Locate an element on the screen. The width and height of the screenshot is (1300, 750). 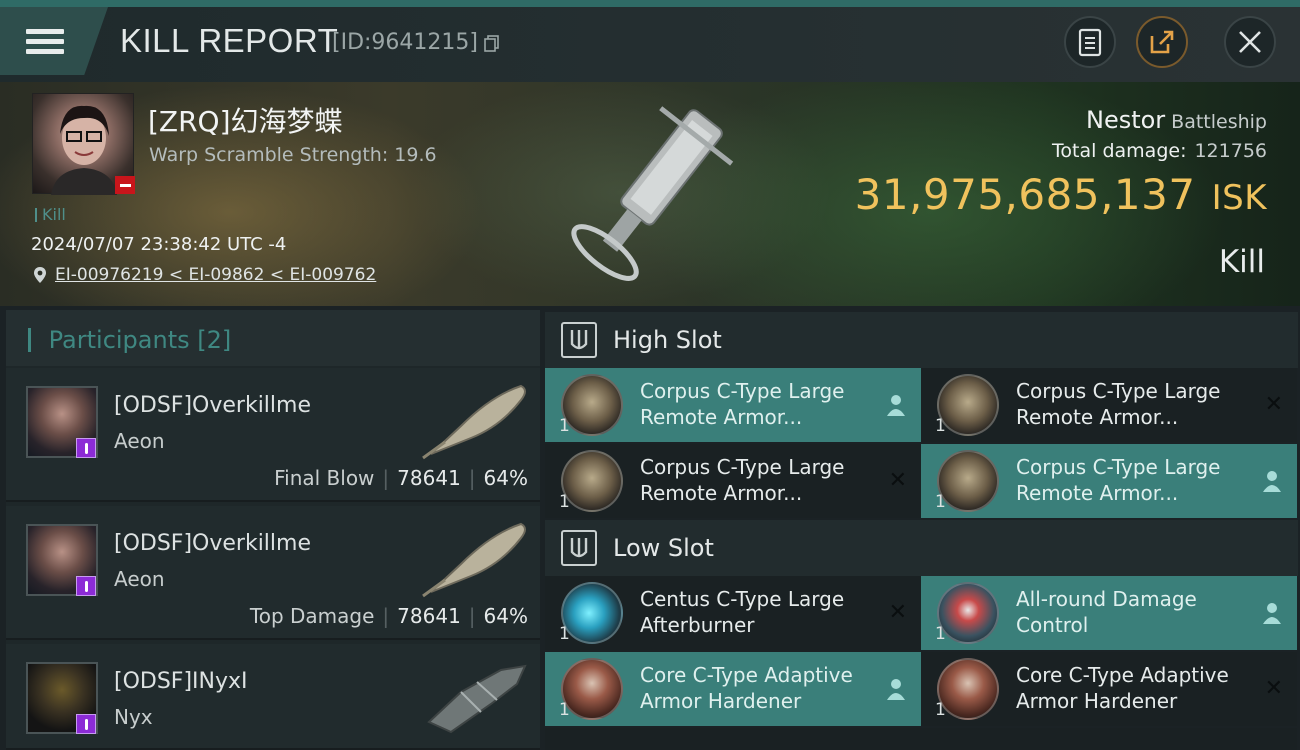
total-damage: Total damage: 121756 is located at coordinates (1159, 151).